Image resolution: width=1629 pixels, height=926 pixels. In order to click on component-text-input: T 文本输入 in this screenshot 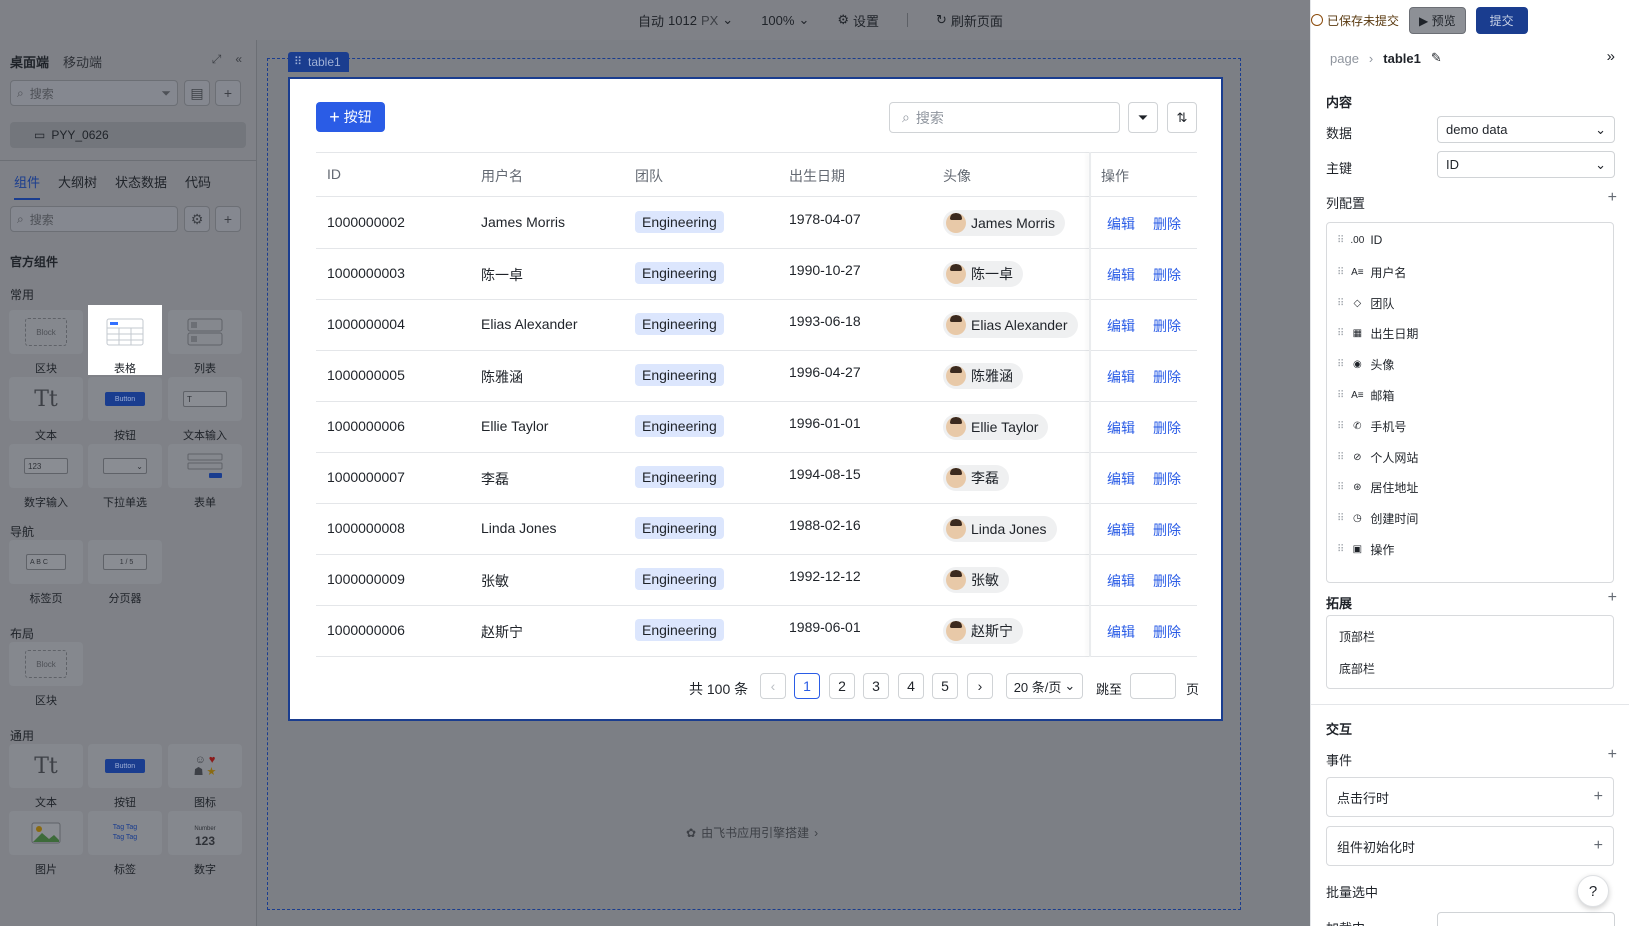, I will do `click(205, 410)`.